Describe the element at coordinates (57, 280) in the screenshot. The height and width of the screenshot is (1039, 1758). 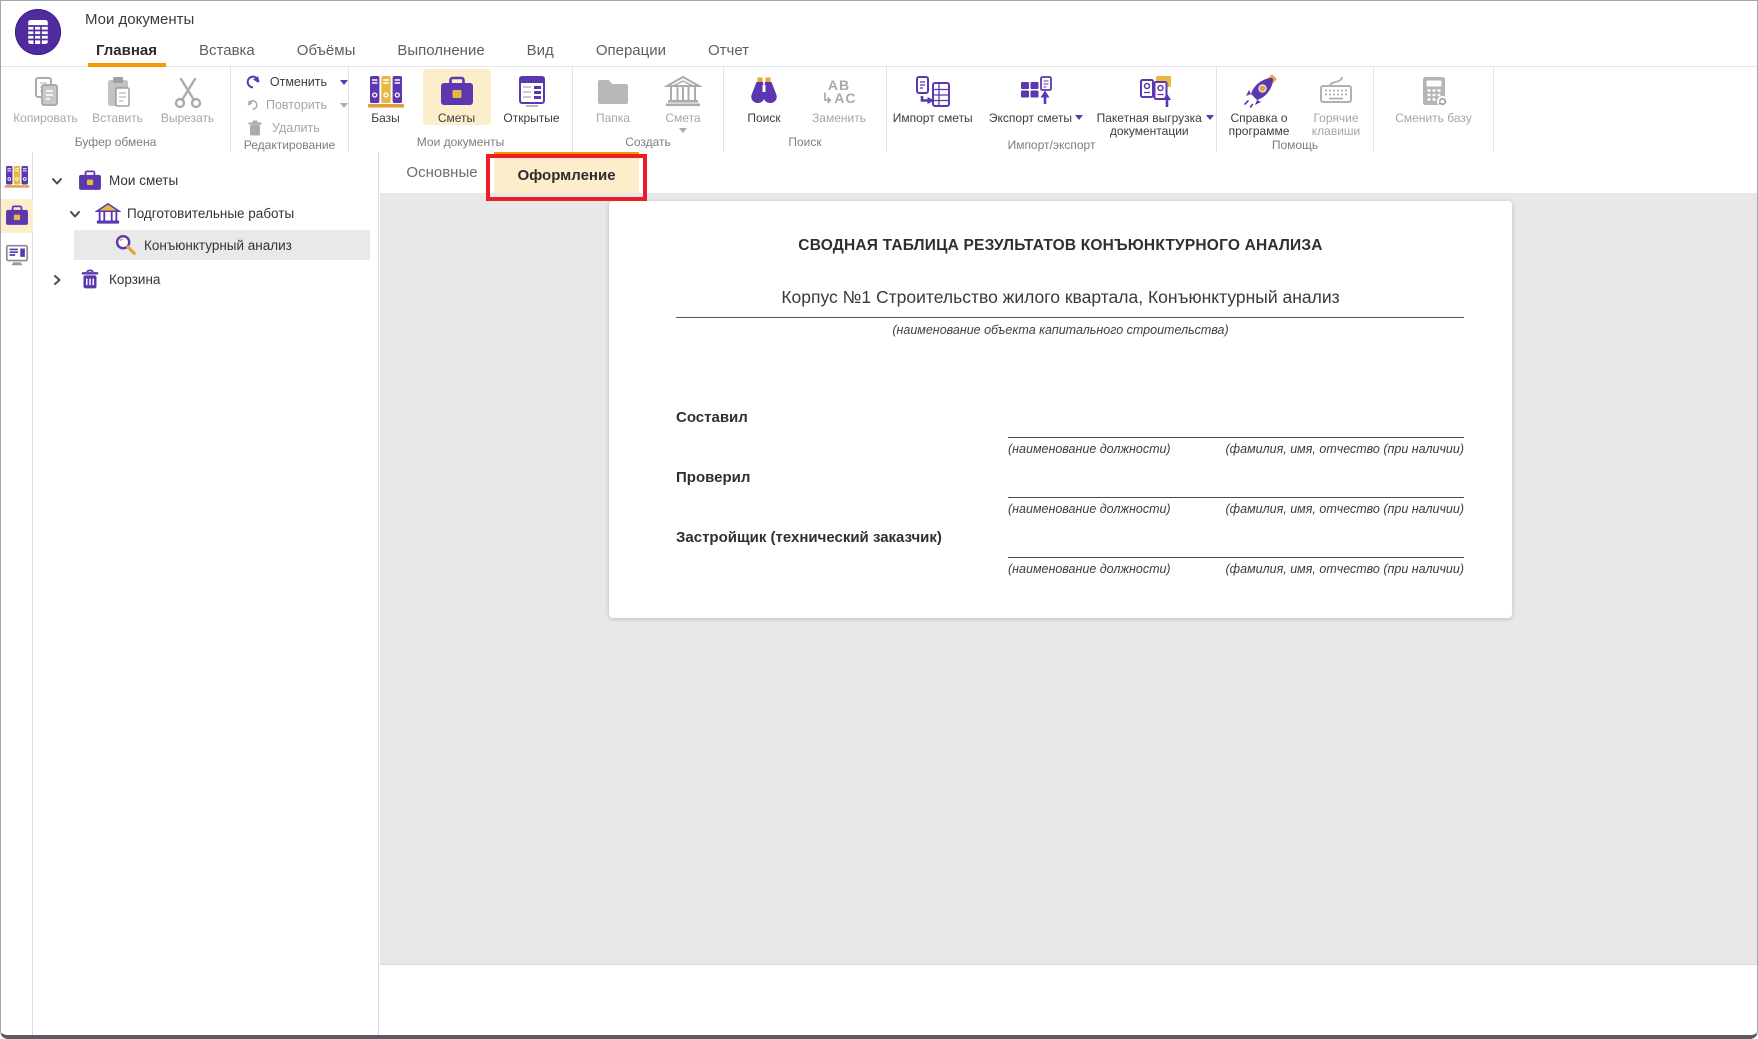
I see `chevron-right-icon` at that location.